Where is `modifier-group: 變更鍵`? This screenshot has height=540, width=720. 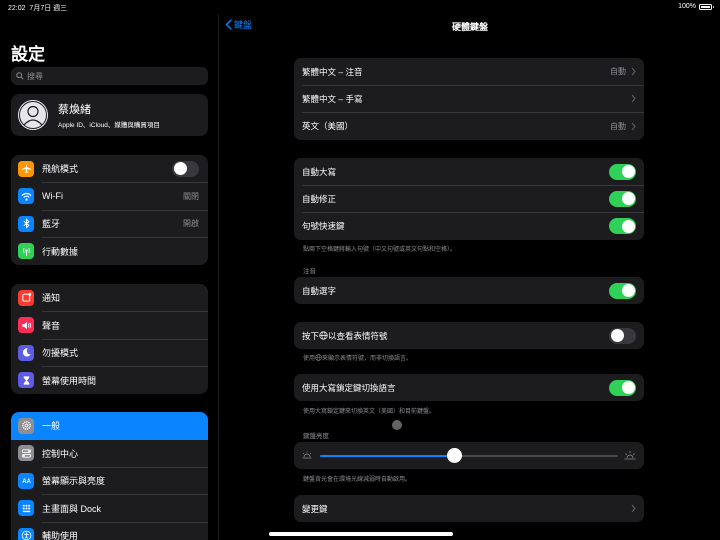
modifier-group: 變更鍵 is located at coordinates (469, 509).